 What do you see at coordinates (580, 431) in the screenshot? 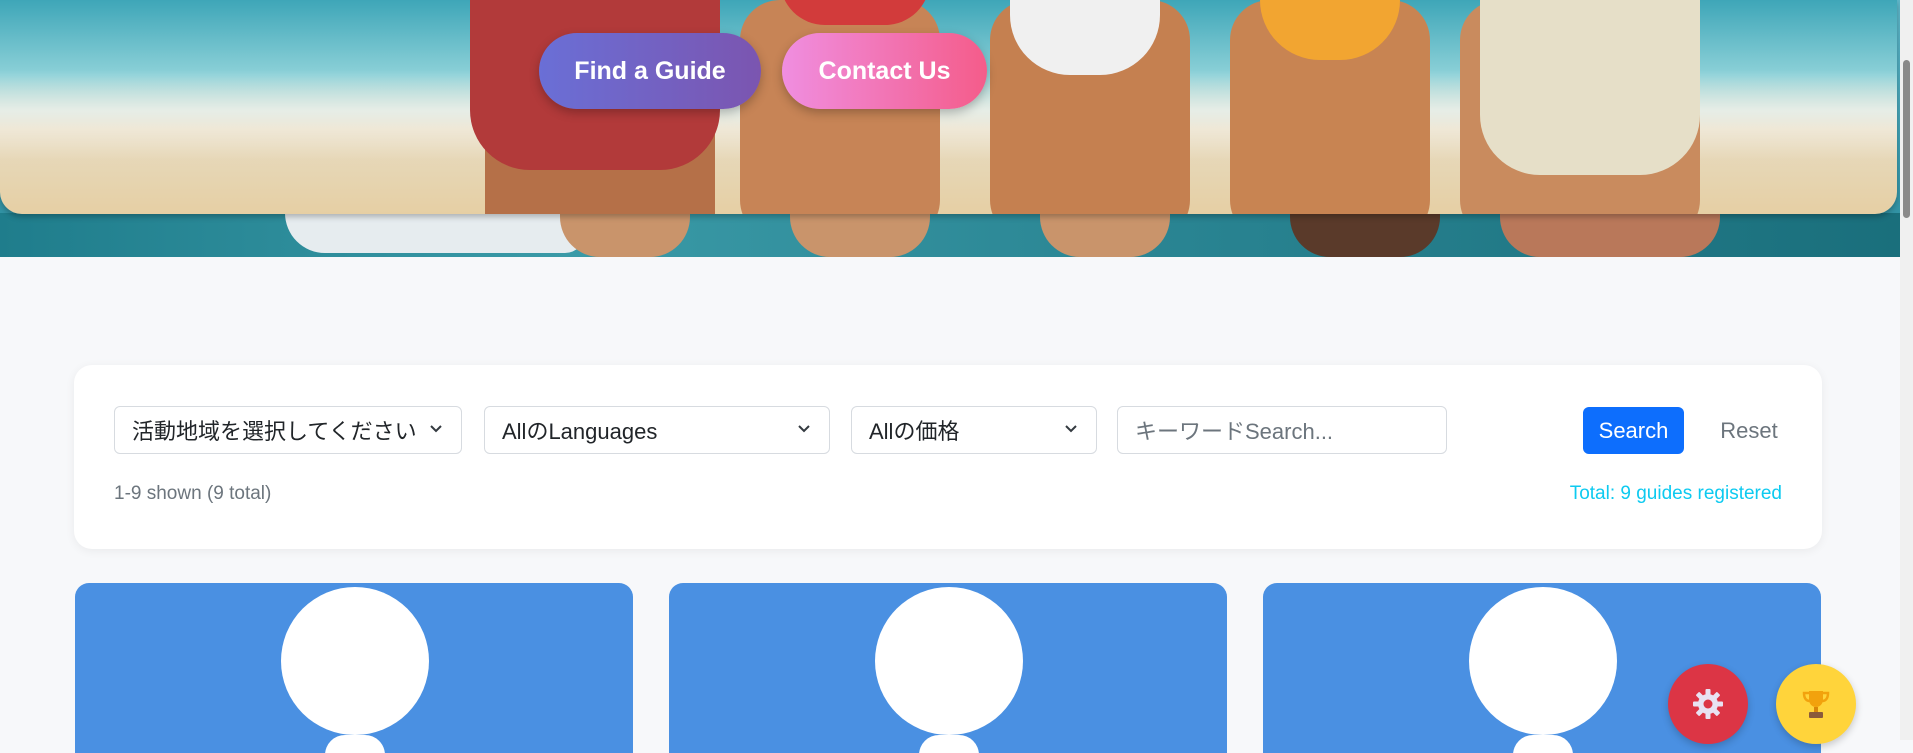
I see `language-select-value: AllのLanguages` at bounding box center [580, 431].